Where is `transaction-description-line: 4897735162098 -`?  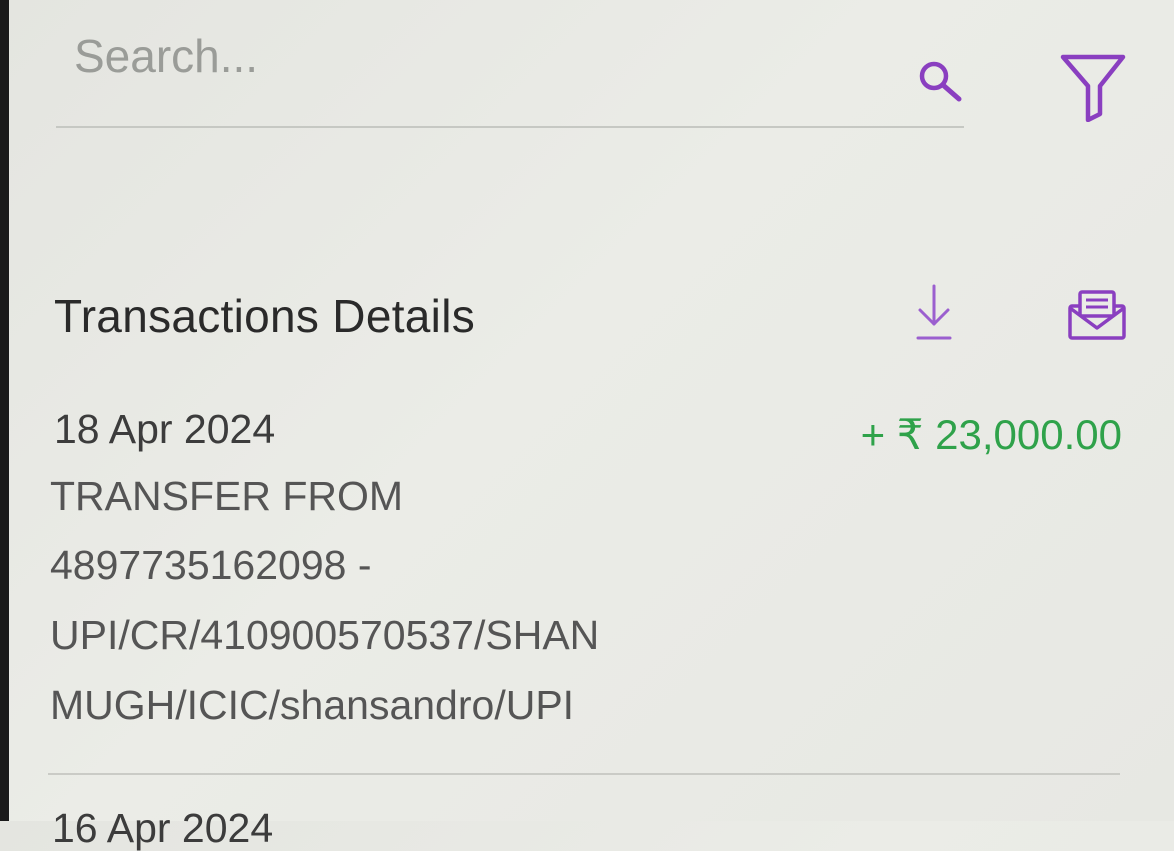
transaction-description-line: 4897735162098 - is located at coordinates (211, 565).